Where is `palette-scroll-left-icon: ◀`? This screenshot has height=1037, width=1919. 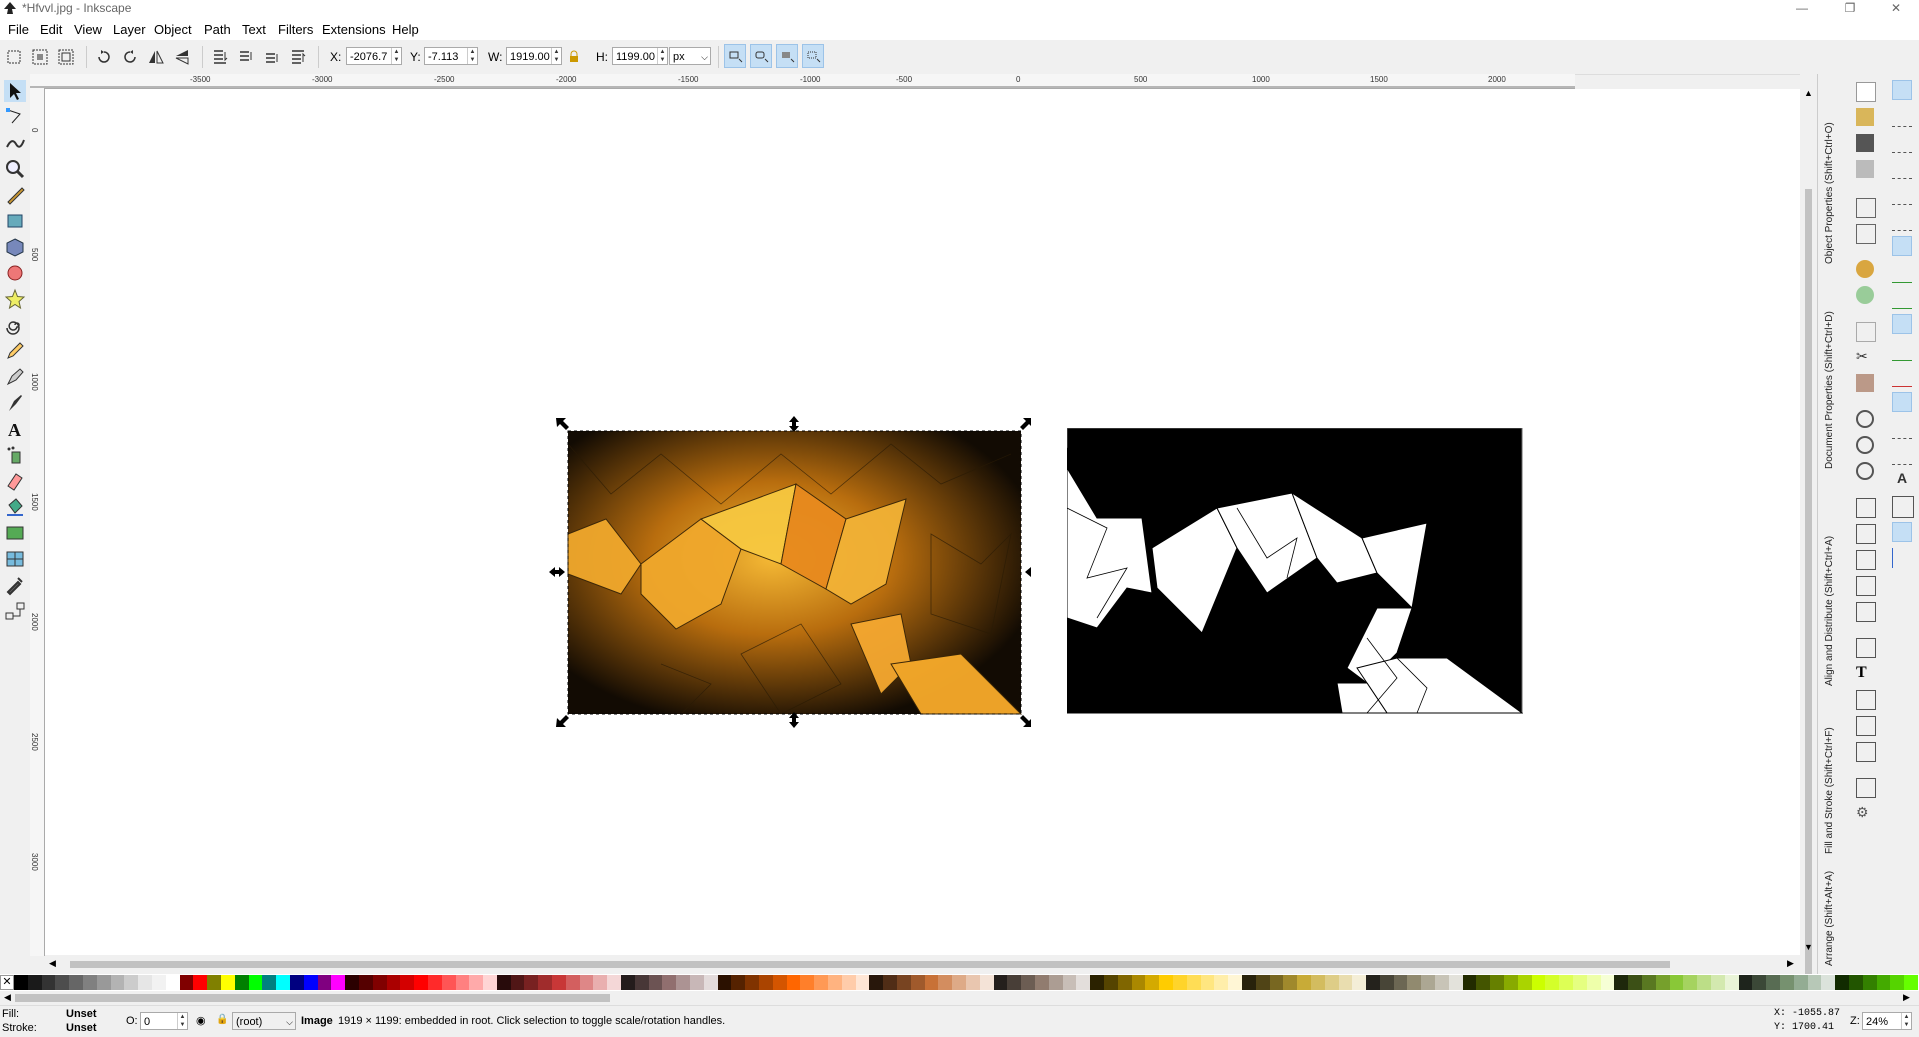
palette-scroll-left-icon: ◀ is located at coordinates (7, 997).